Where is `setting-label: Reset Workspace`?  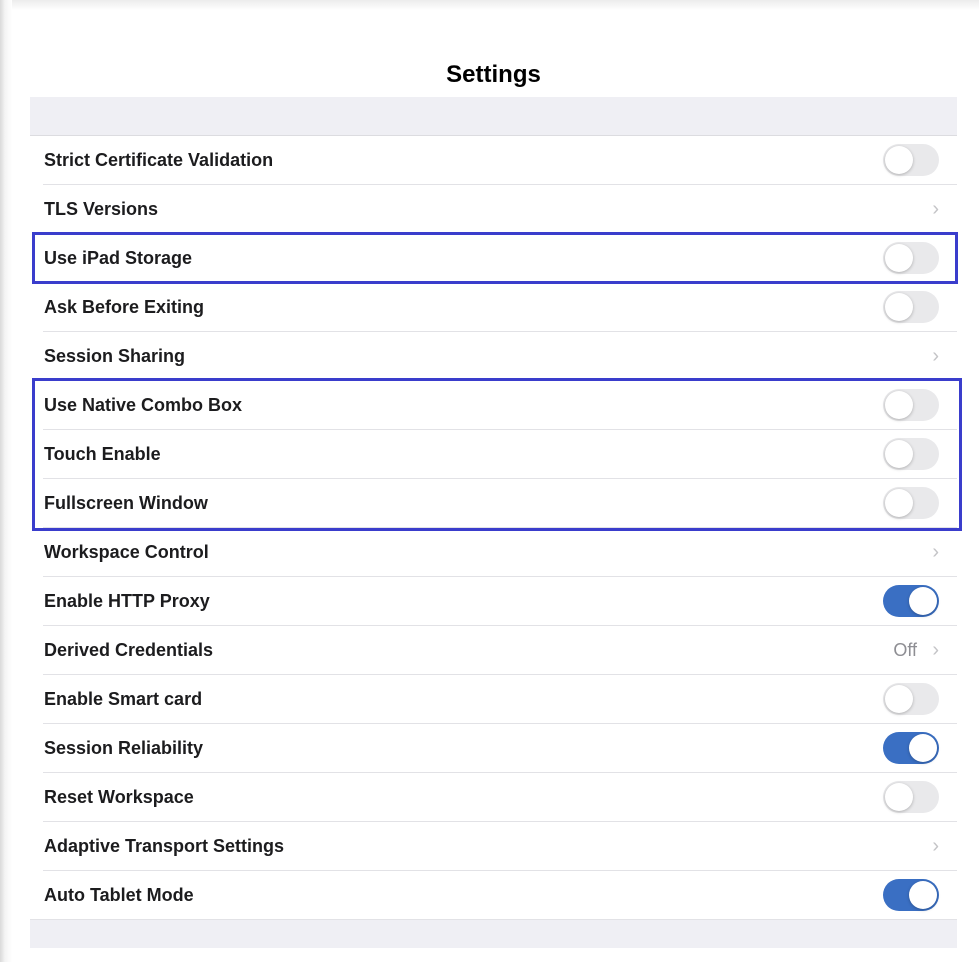
setting-label: Reset Workspace is located at coordinates (119, 797).